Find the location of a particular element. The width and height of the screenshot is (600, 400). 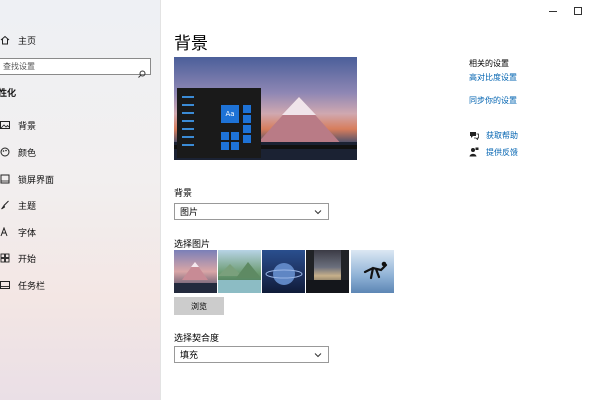

sidebar-item-lock-screen: 锁屏界面 is located at coordinates (27, 179).